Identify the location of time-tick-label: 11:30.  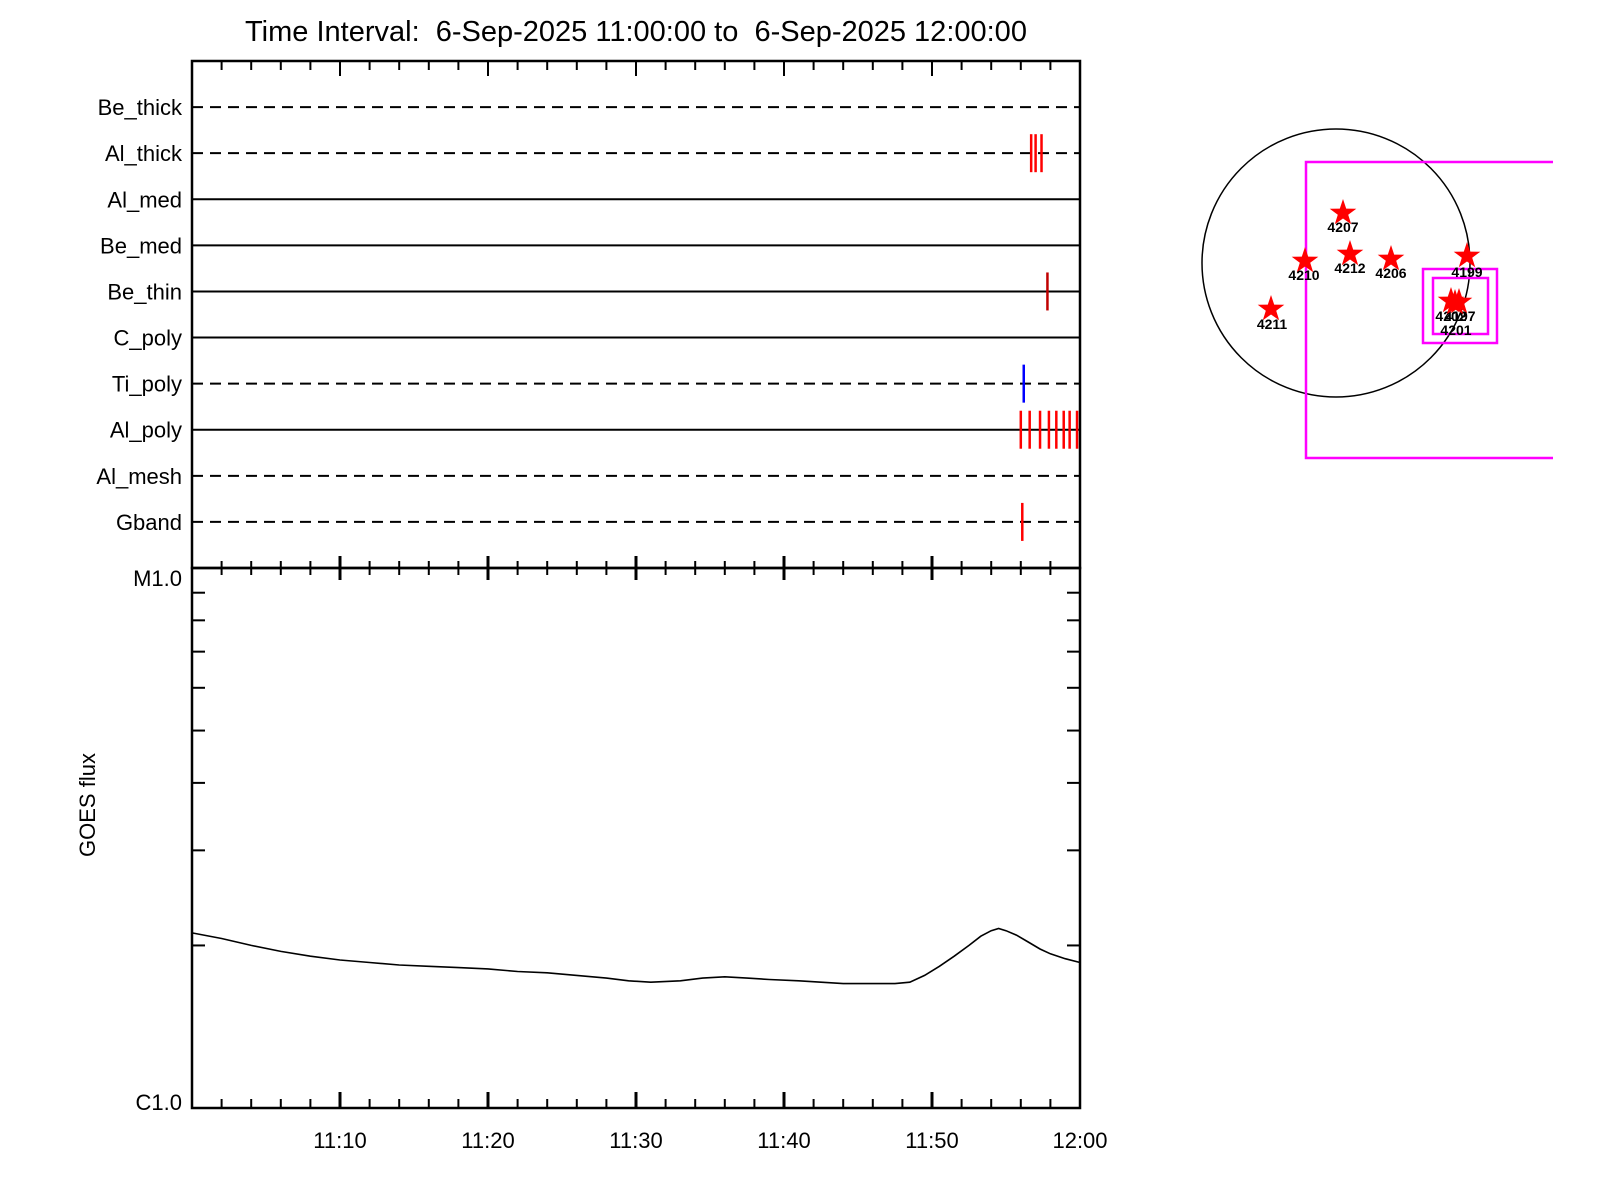
(635, 1140).